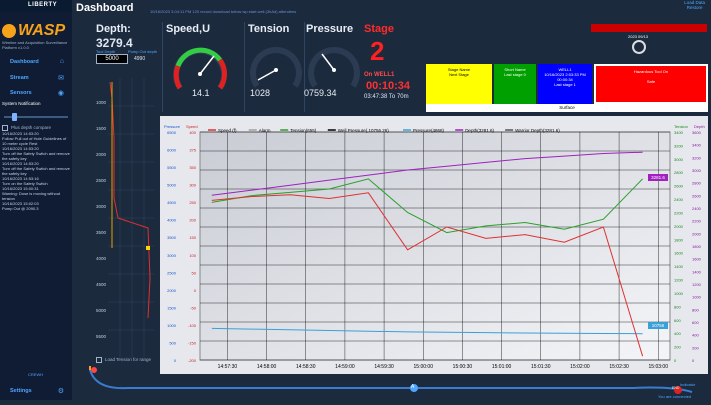 The height and width of the screenshot is (405, 711). I want to click on depth-tick-label: 3000, so click(697, 170).